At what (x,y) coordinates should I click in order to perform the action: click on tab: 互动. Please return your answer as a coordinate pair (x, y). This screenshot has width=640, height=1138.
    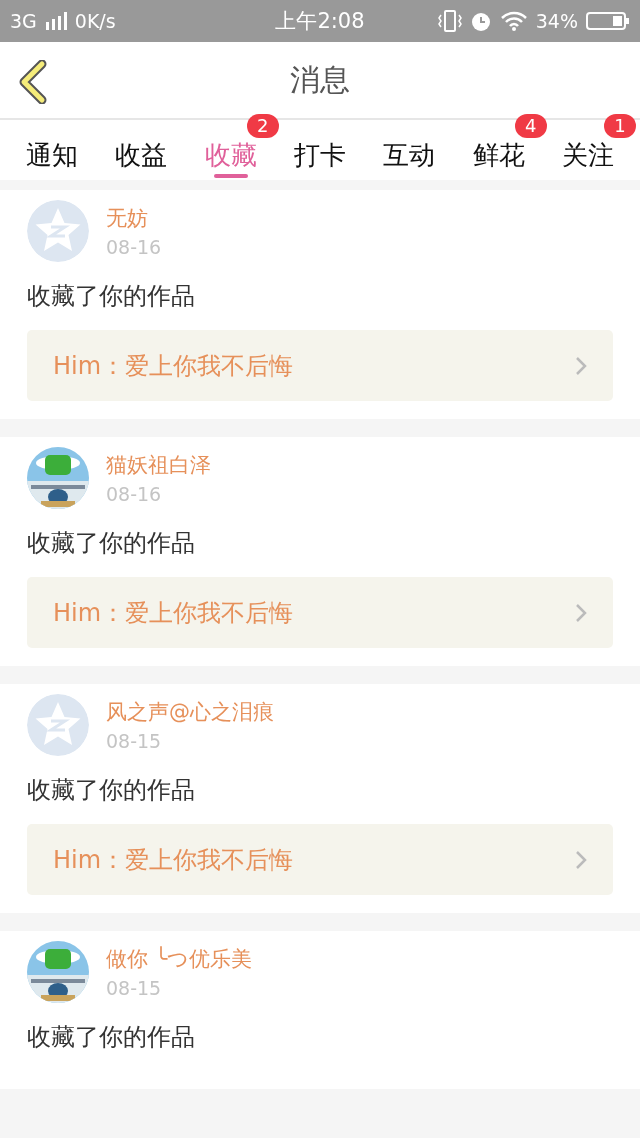
    Looking at the image, I should click on (409, 150).